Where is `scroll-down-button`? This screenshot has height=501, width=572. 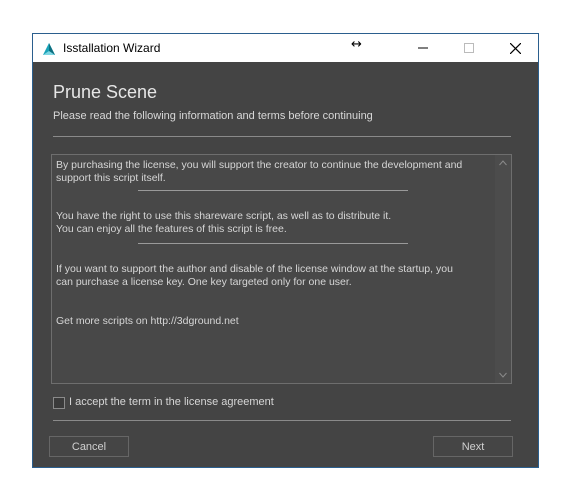 scroll-down-button is located at coordinates (503, 375).